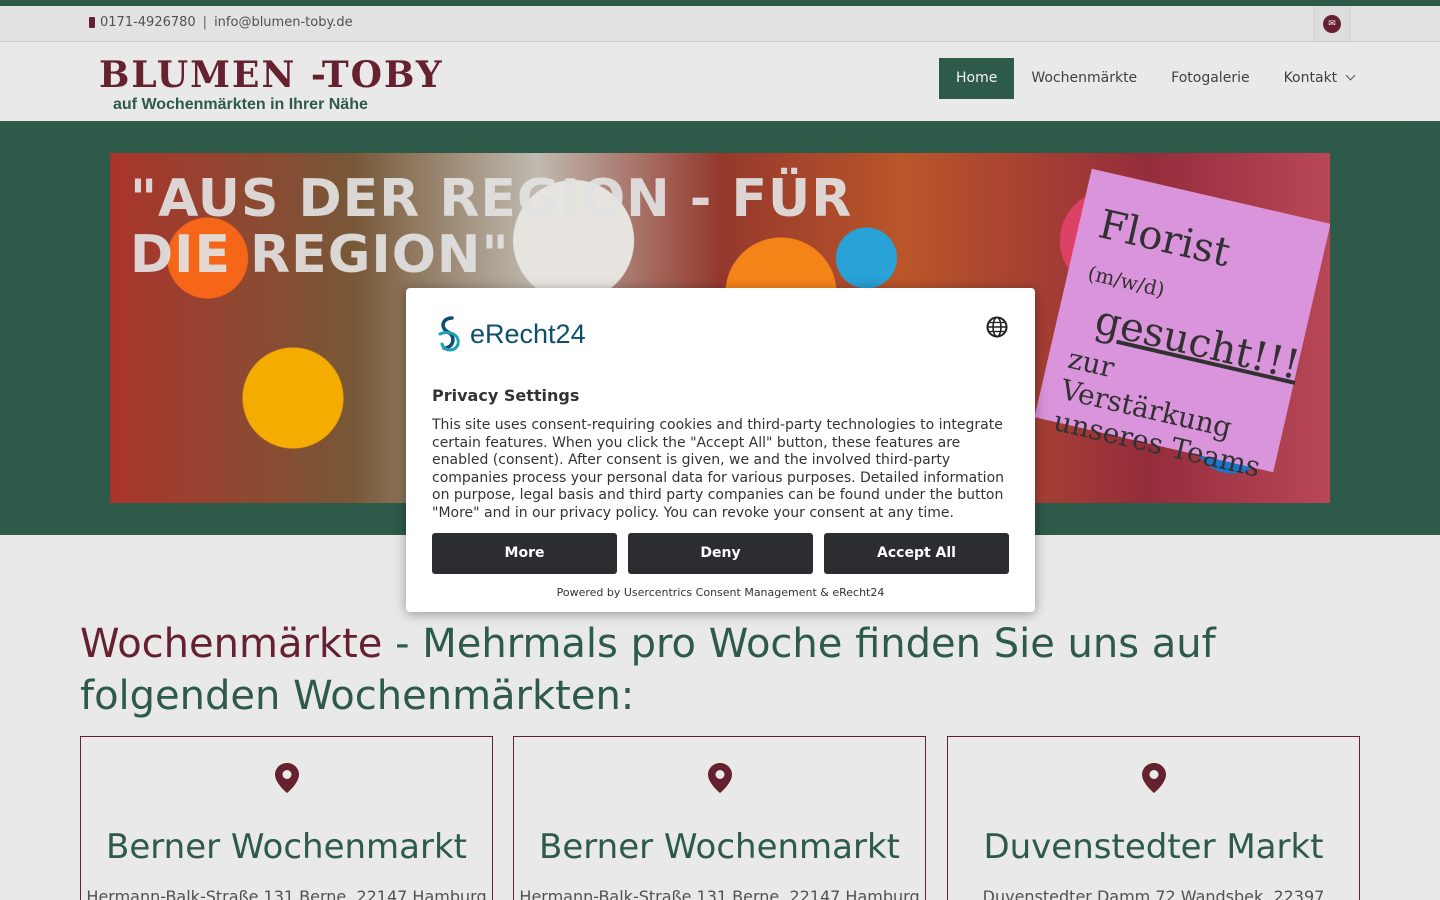 The height and width of the screenshot is (900, 1440). I want to click on language-globe-icon, so click(997, 327).